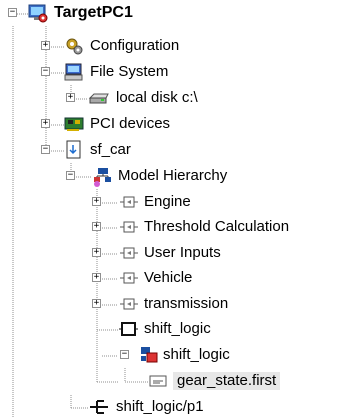 The height and width of the screenshot is (418, 361). Describe the element at coordinates (74, 150) in the screenshot. I see `model-file-icon` at that location.